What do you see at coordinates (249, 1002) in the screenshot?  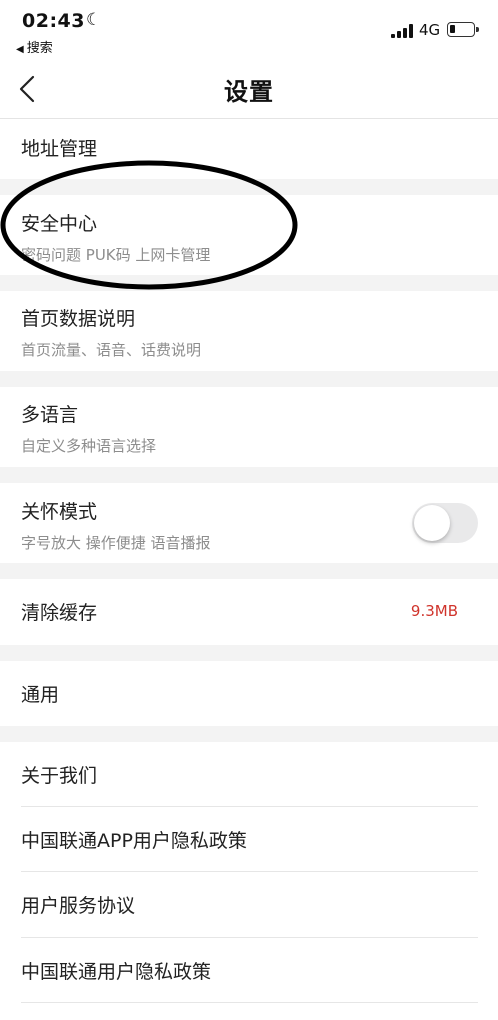 I see `row-divider` at bounding box center [249, 1002].